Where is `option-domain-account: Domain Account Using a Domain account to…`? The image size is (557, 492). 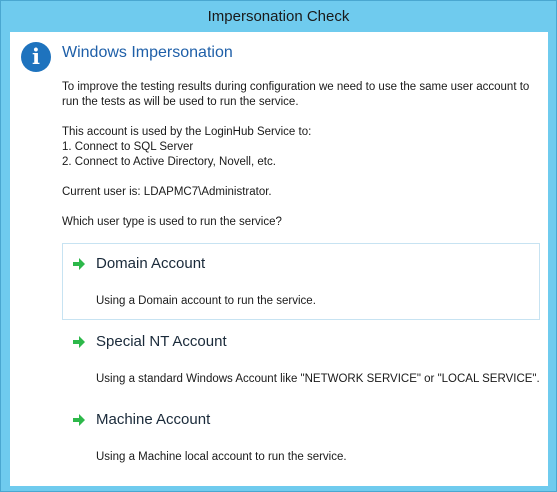
option-domain-account: Domain Account Using a Domain account to… is located at coordinates (301, 281).